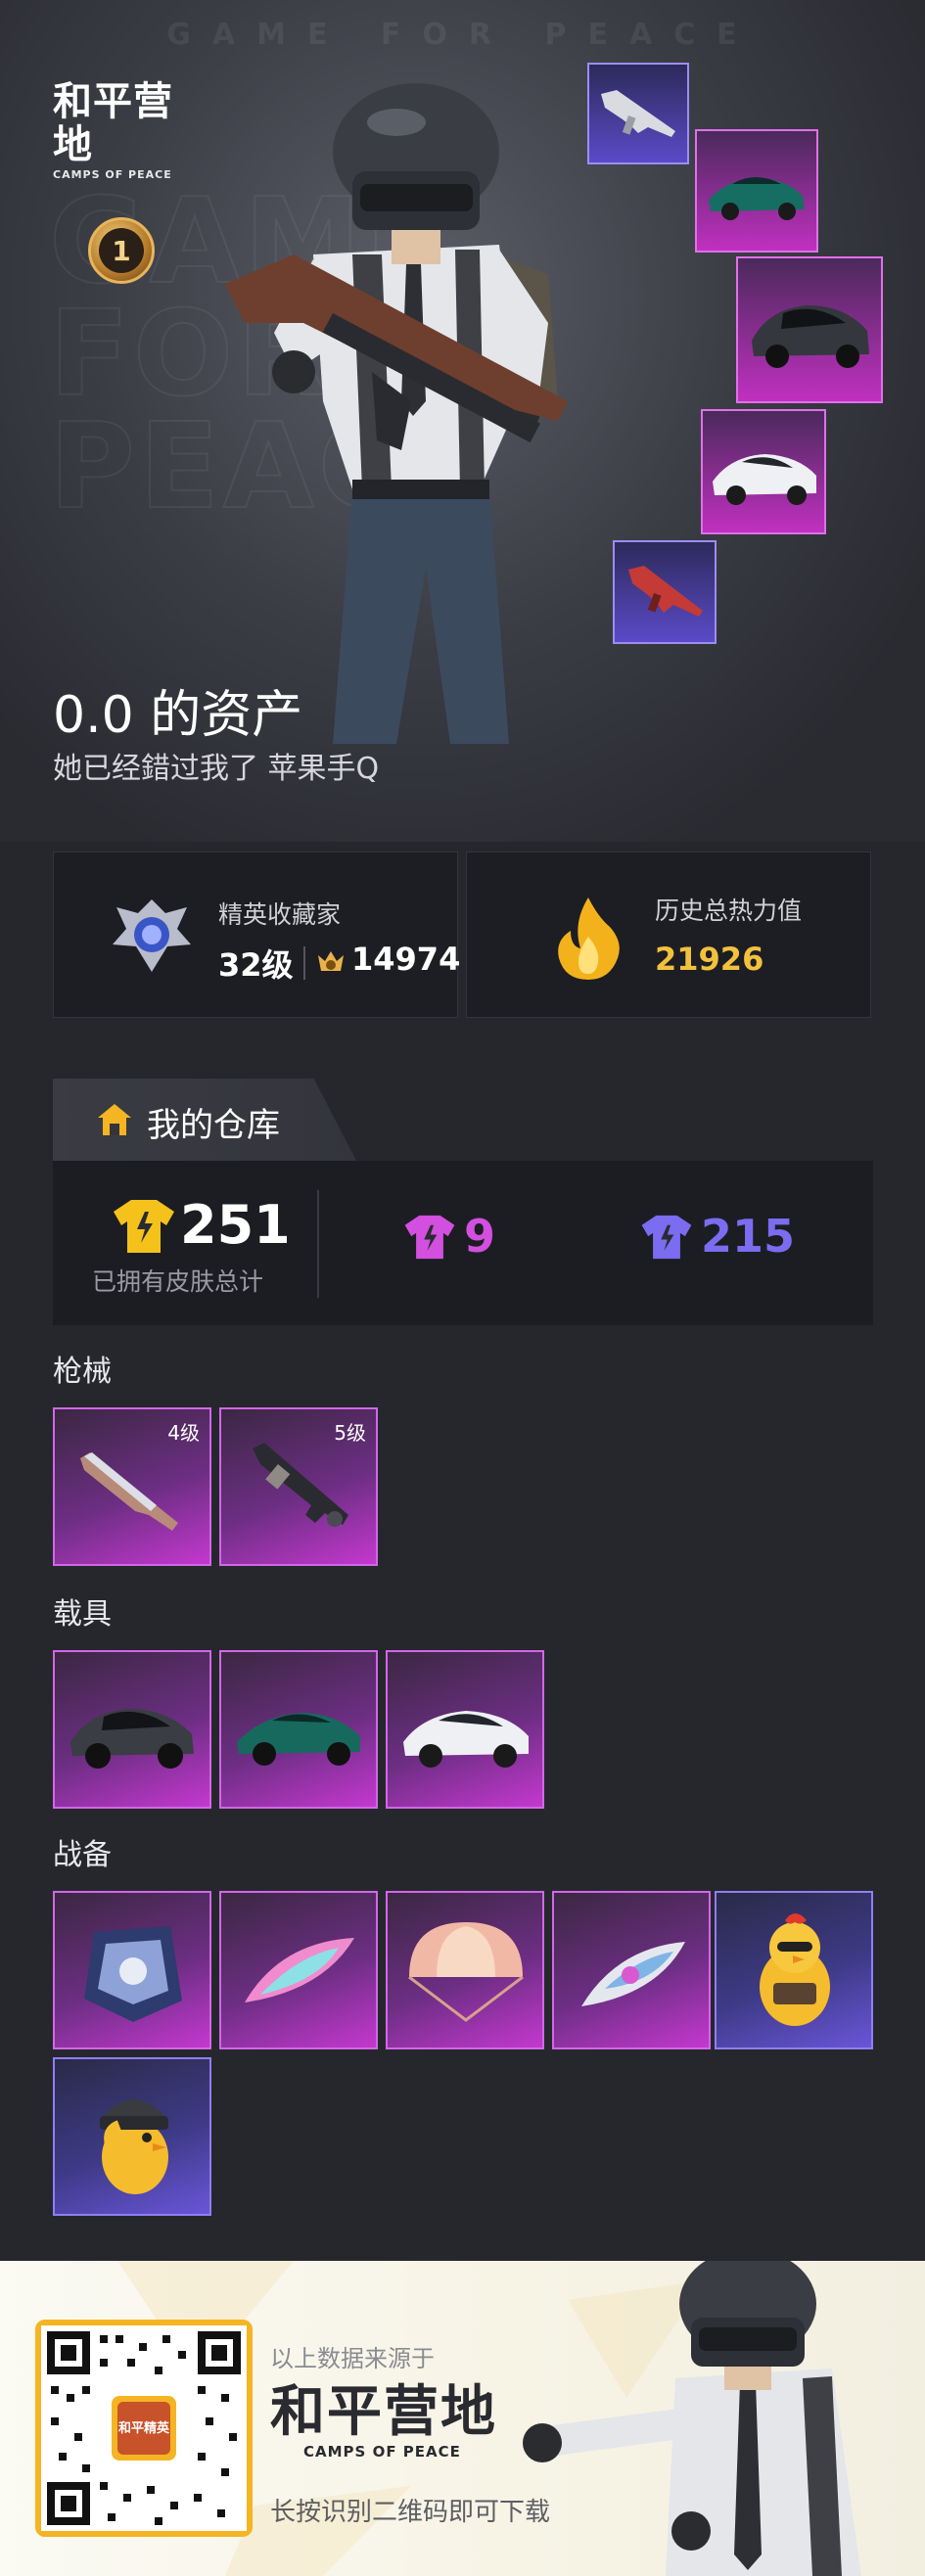  I want to click on collector-level: 32级, so click(256, 965).